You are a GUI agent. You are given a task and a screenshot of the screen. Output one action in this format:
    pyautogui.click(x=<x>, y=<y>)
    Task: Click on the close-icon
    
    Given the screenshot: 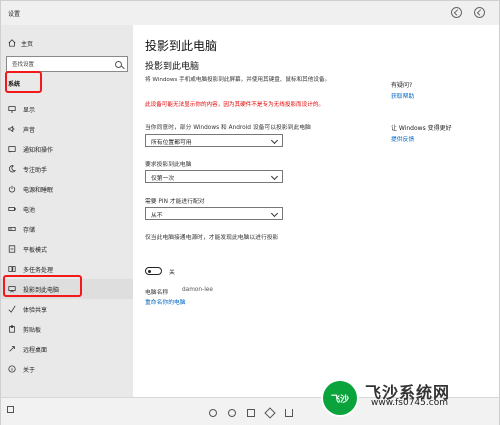 What is the action you would take?
    pyautogui.click(x=479, y=12)
    